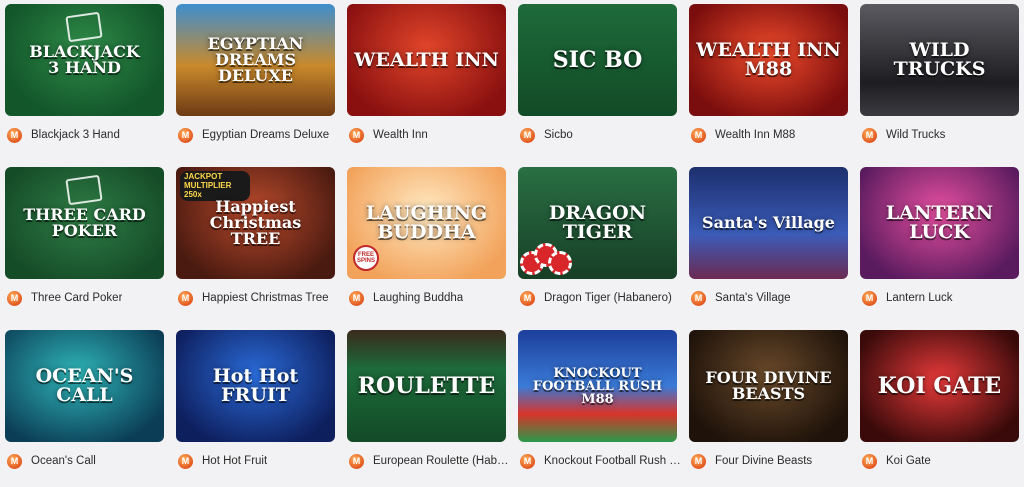 The width and height of the screenshot is (1024, 487). I want to click on three-card-poker-game-thumbnail: THREE CARD POKER, so click(84, 223).